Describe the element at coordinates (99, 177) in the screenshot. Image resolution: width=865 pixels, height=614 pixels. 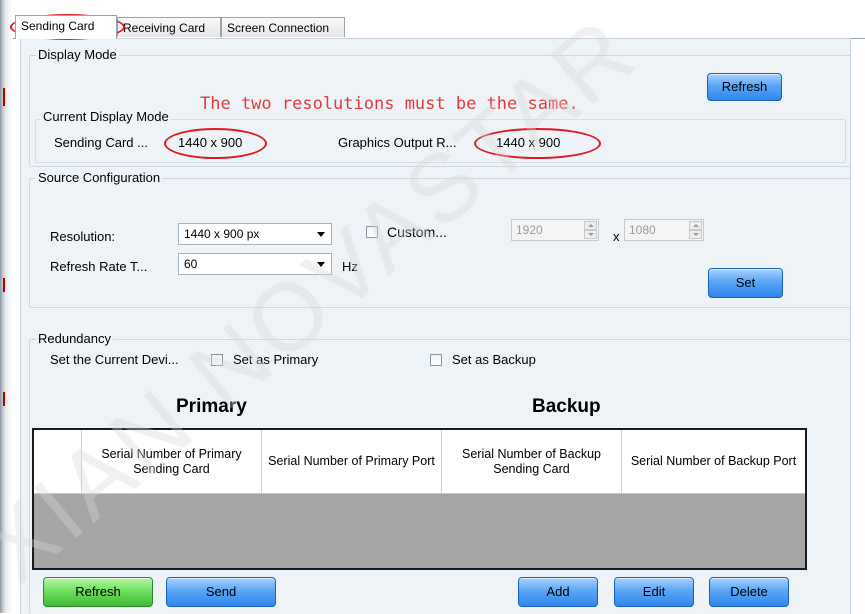
I see `source-configuration-title: Source Configuration` at that location.